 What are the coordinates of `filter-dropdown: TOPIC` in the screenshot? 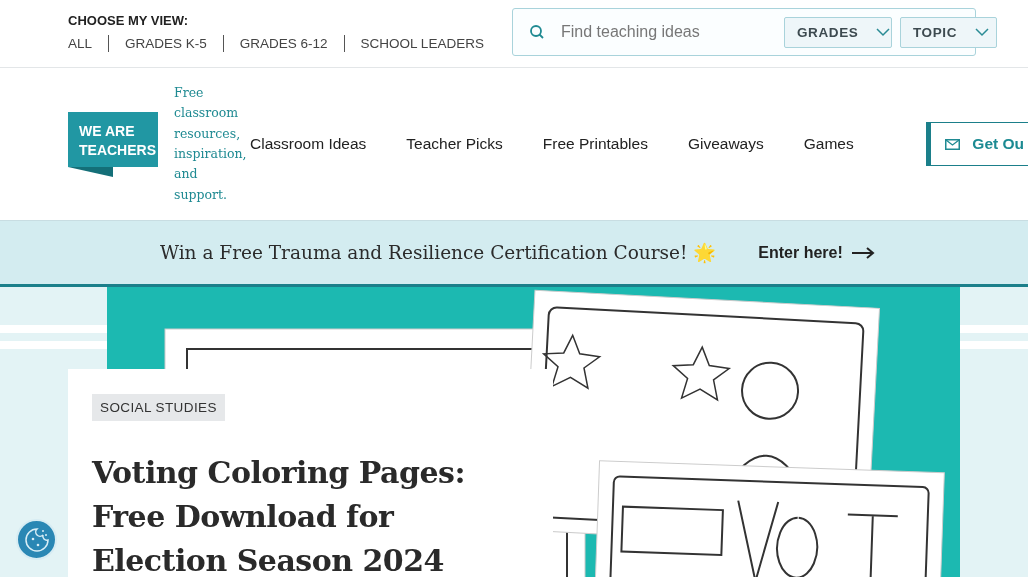 It's located at (948, 32).